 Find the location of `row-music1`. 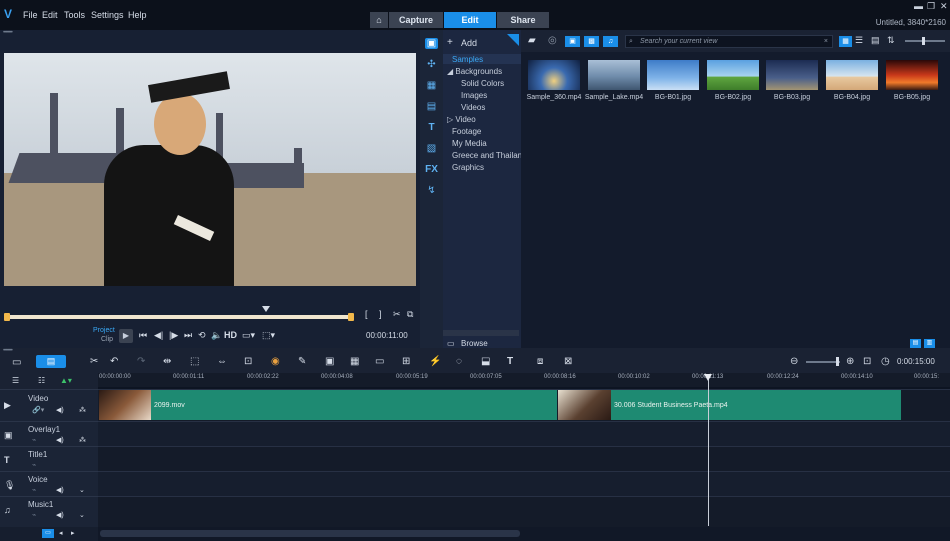

row-music1 is located at coordinates (524, 511).